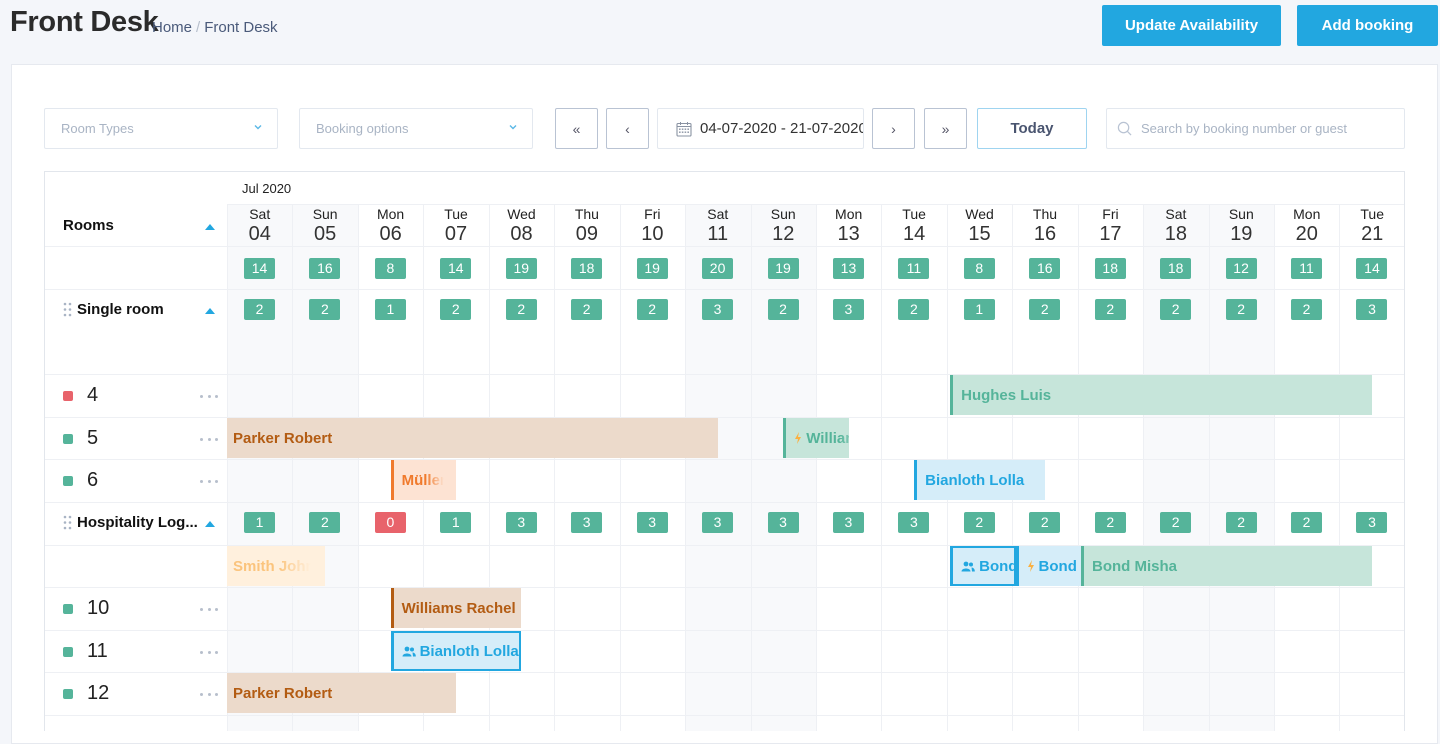 The image size is (1440, 744). I want to click on total-availability-badge: 20, so click(718, 268).